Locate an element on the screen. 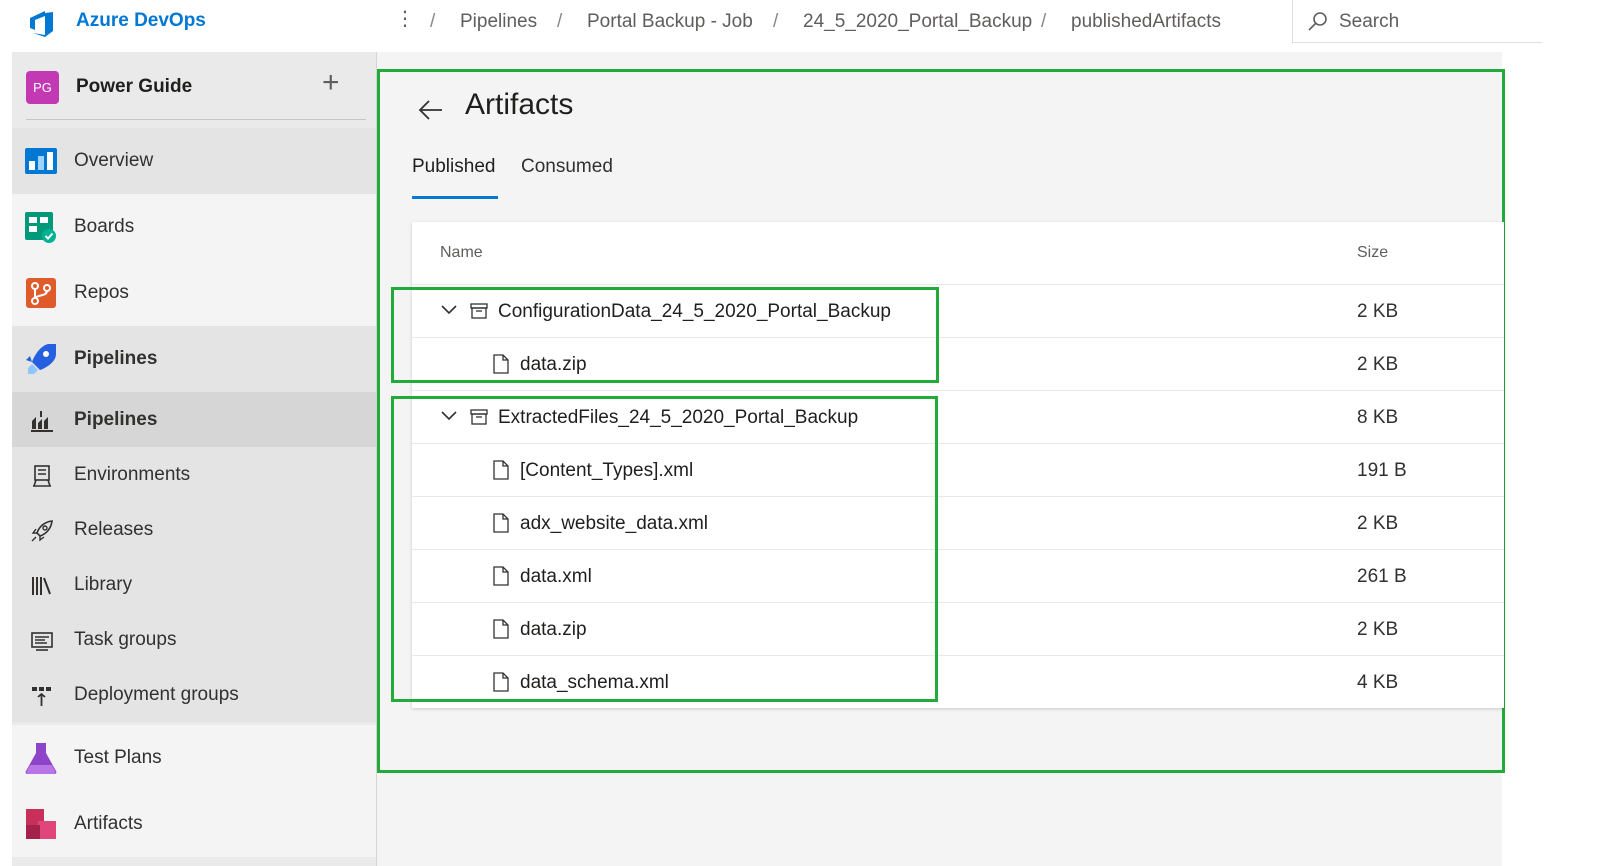 The image size is (1600, 866). back-arrow-icon is located at coordinates (431, 110).